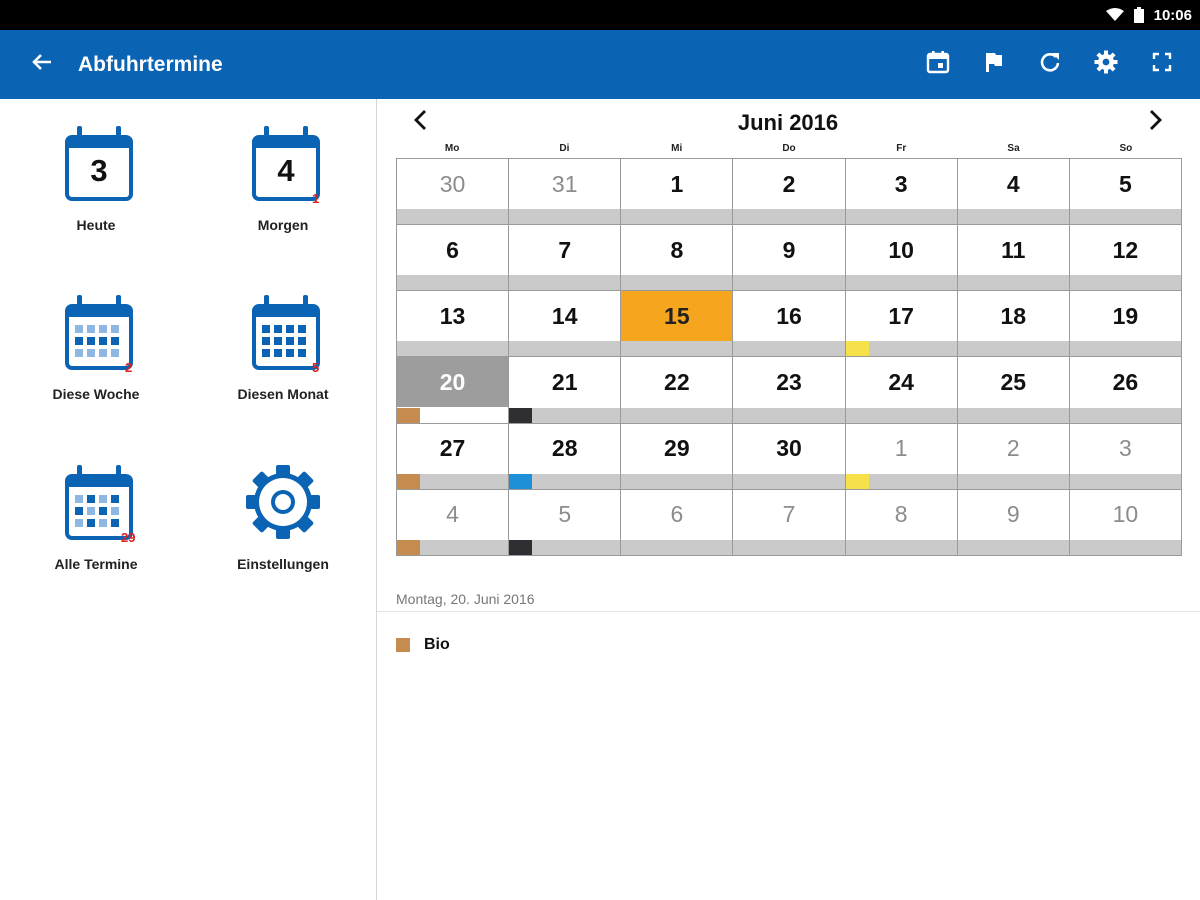 The image size is (1200, 900). What do you see at coordinates (1013, 390) in the screenshot?
I see `calendar-day: 25` at bounding box center [1013, 390].